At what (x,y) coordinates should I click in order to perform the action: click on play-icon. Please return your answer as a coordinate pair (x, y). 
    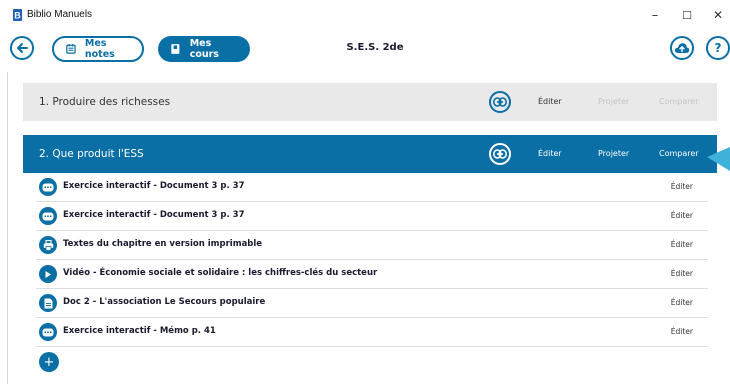
    Looking at the image, I should click on (48, 274).